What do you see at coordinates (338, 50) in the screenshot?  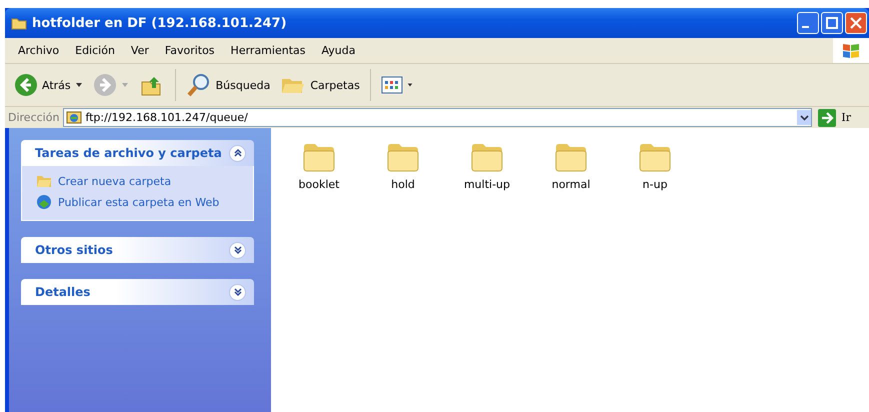 I see `menu-item: Ayuda` at bounding box center [338, 50].